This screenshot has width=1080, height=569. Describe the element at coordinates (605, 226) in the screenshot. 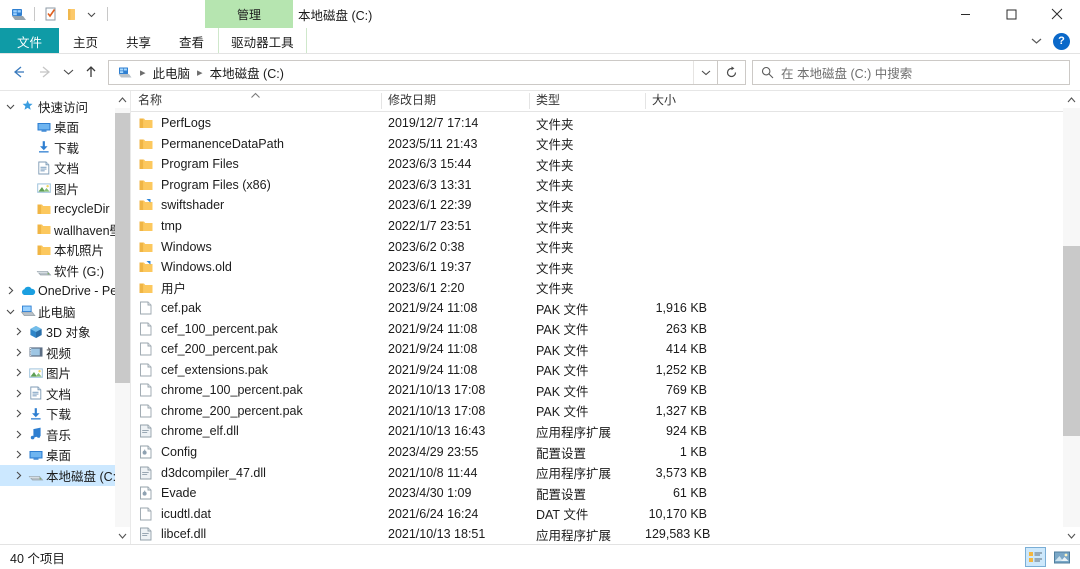

I see `table-row: tmp 2022/1/7 23:51 文件夹` at that location.